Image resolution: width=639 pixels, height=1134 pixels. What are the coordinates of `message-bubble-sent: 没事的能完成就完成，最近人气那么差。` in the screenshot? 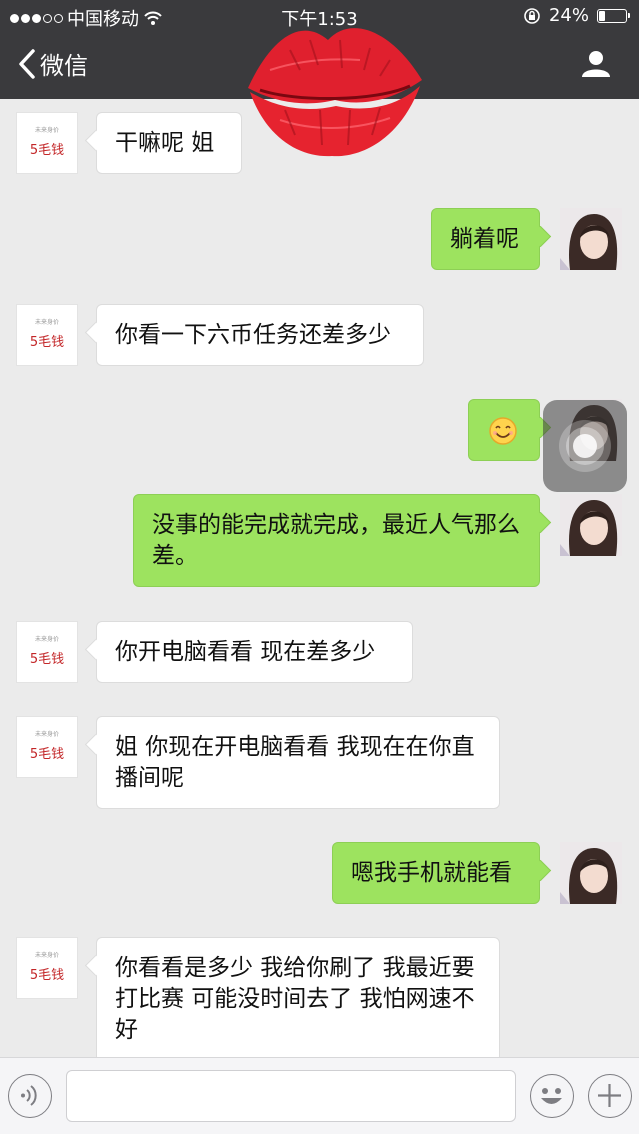 It's located at (336, 540).